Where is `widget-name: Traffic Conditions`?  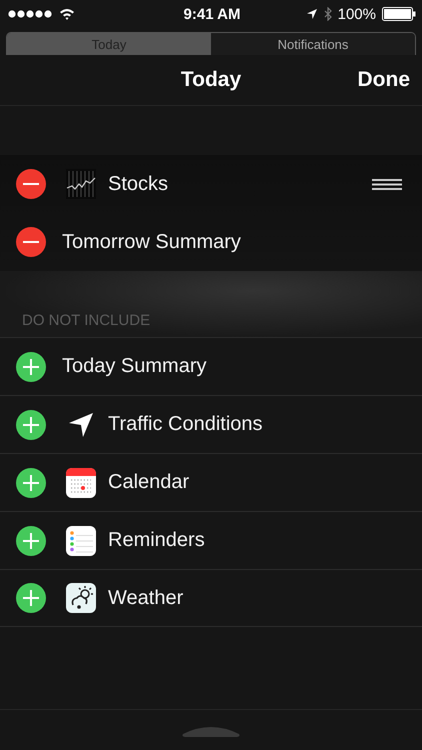 widget-name: Traffic Conditions is located at coordinates (186, 424).